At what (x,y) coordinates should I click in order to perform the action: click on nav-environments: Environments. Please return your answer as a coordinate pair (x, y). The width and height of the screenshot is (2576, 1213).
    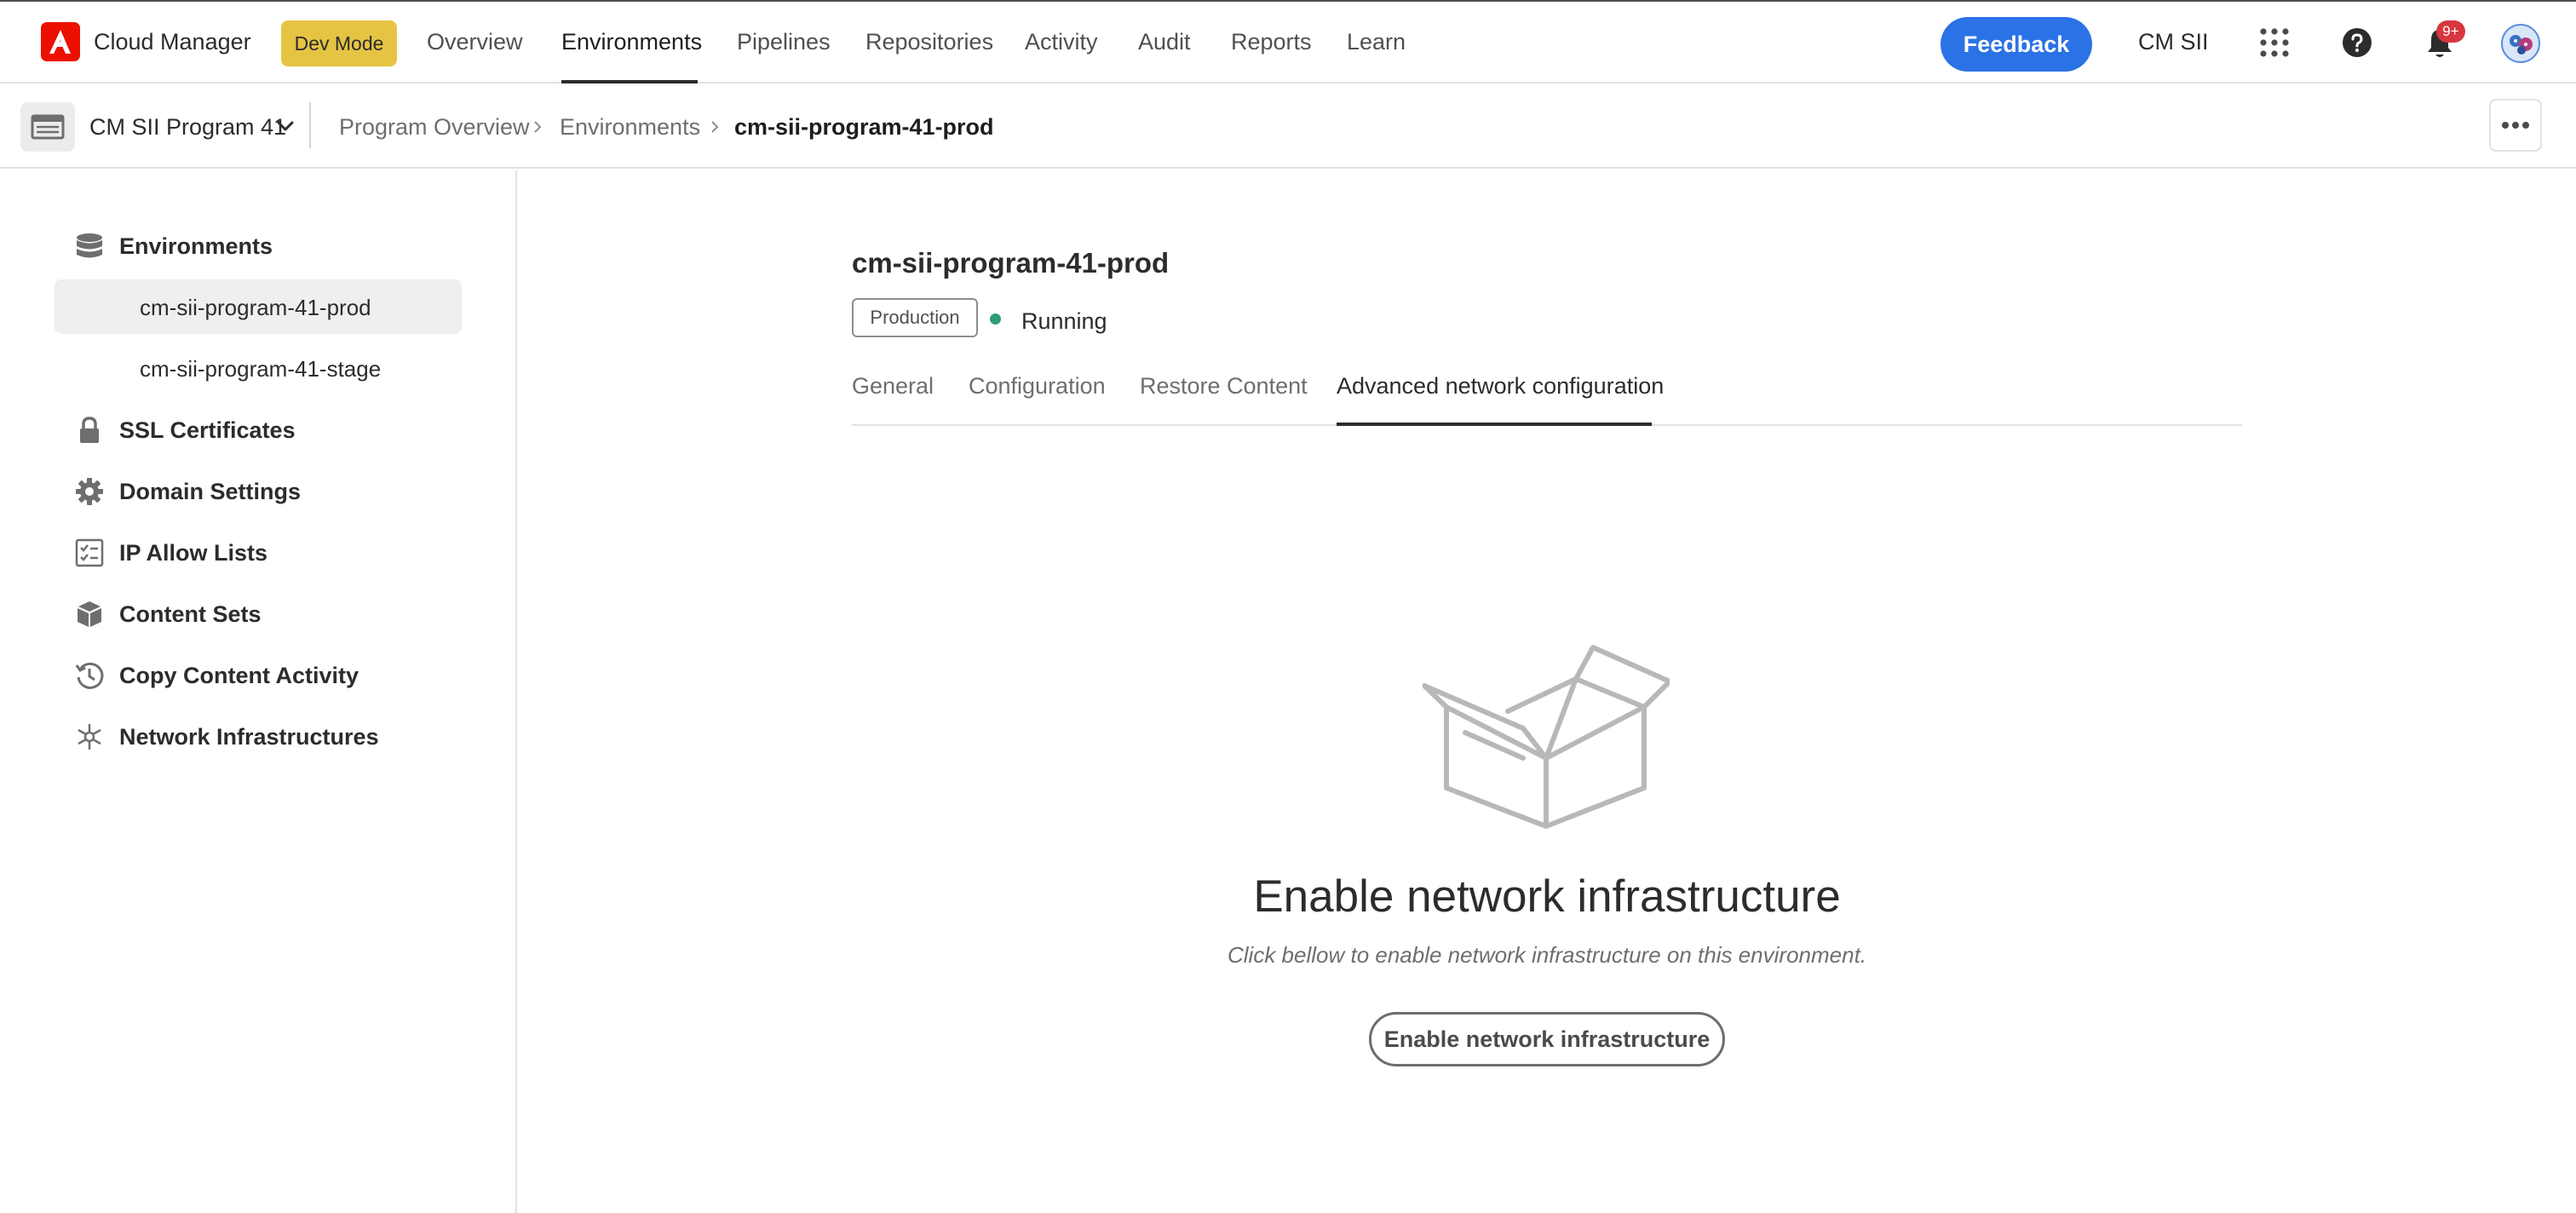
    Looking at the image, I should click on (632, 42).